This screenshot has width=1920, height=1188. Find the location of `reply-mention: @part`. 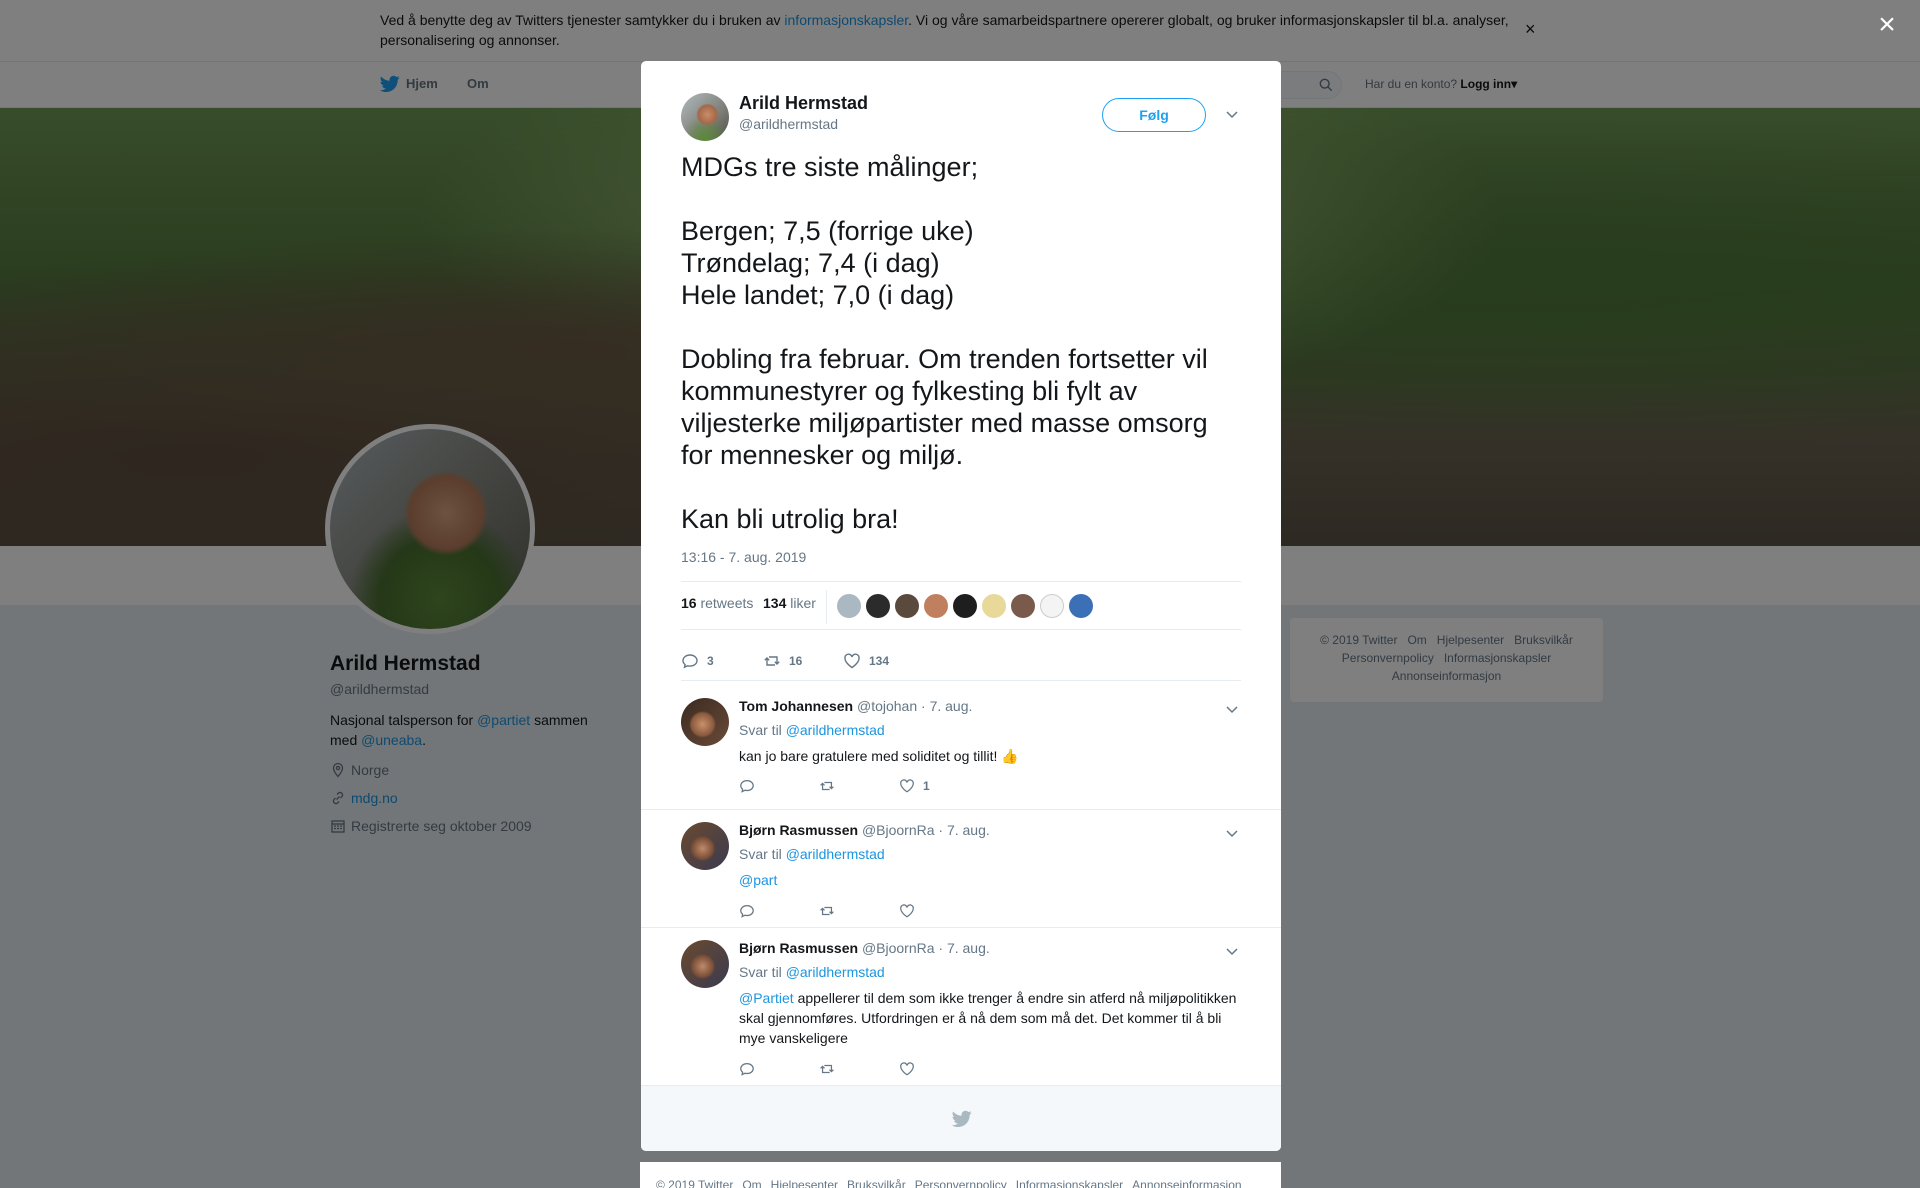

reply-mention: @part is located at coordinates (758, 880).